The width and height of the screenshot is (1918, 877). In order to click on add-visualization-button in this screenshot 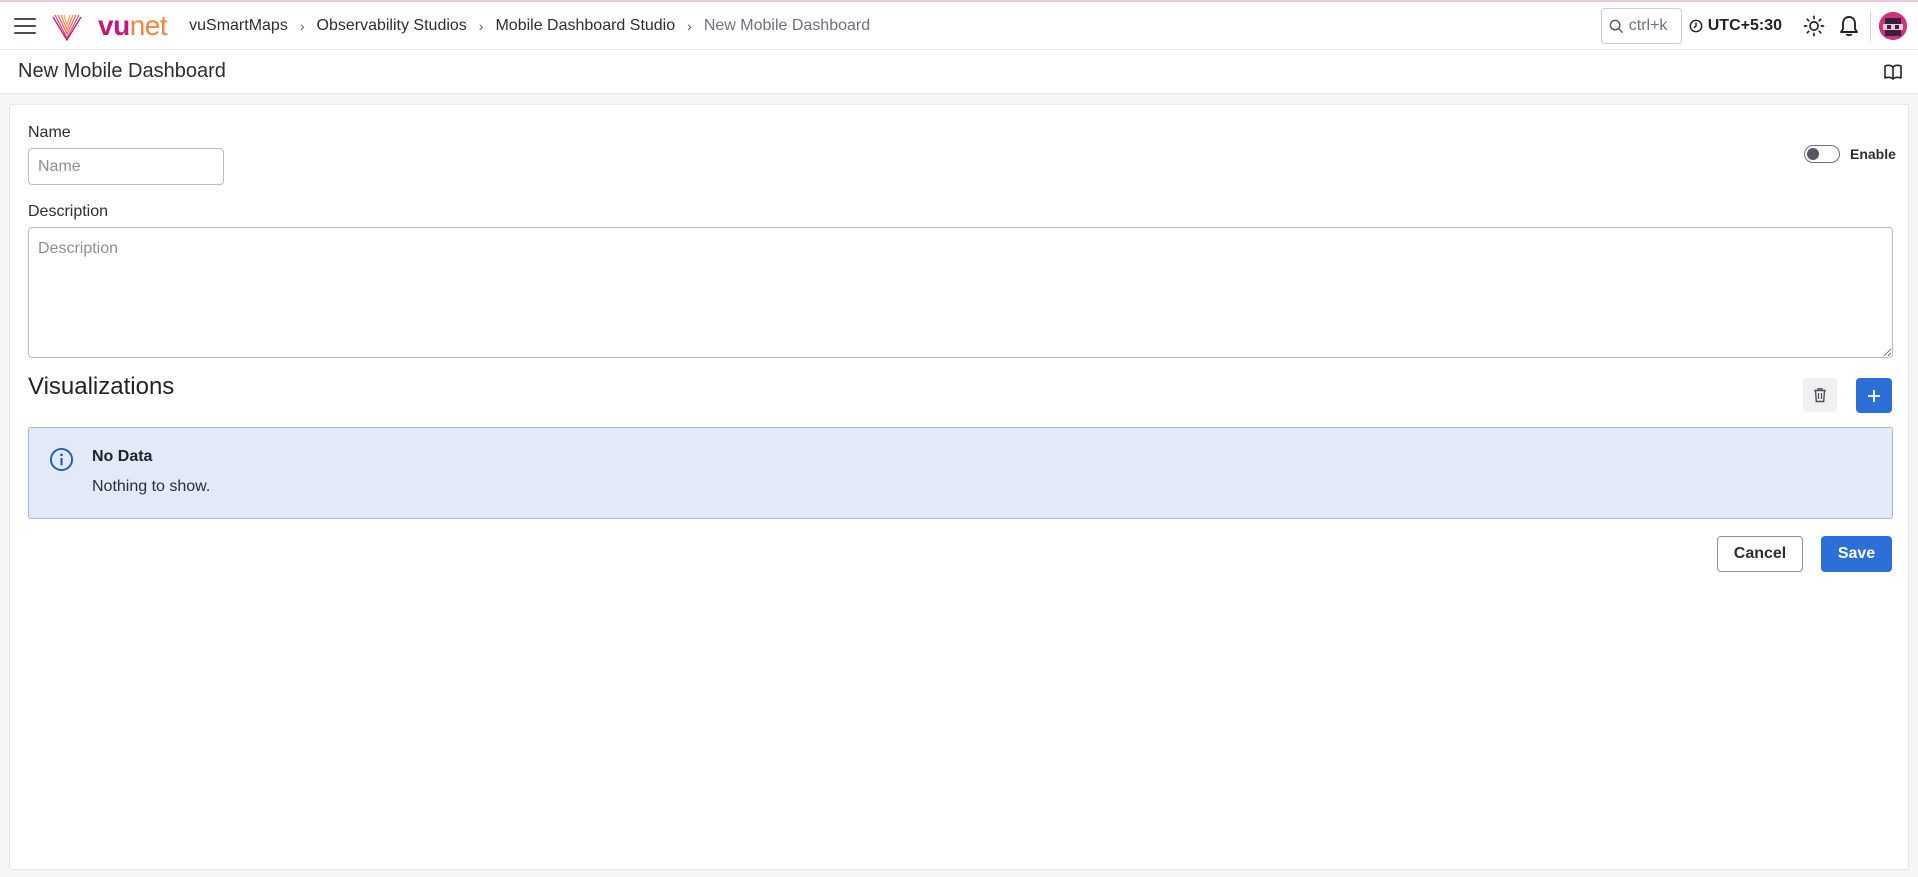, I will do `click(1874, 395)`.